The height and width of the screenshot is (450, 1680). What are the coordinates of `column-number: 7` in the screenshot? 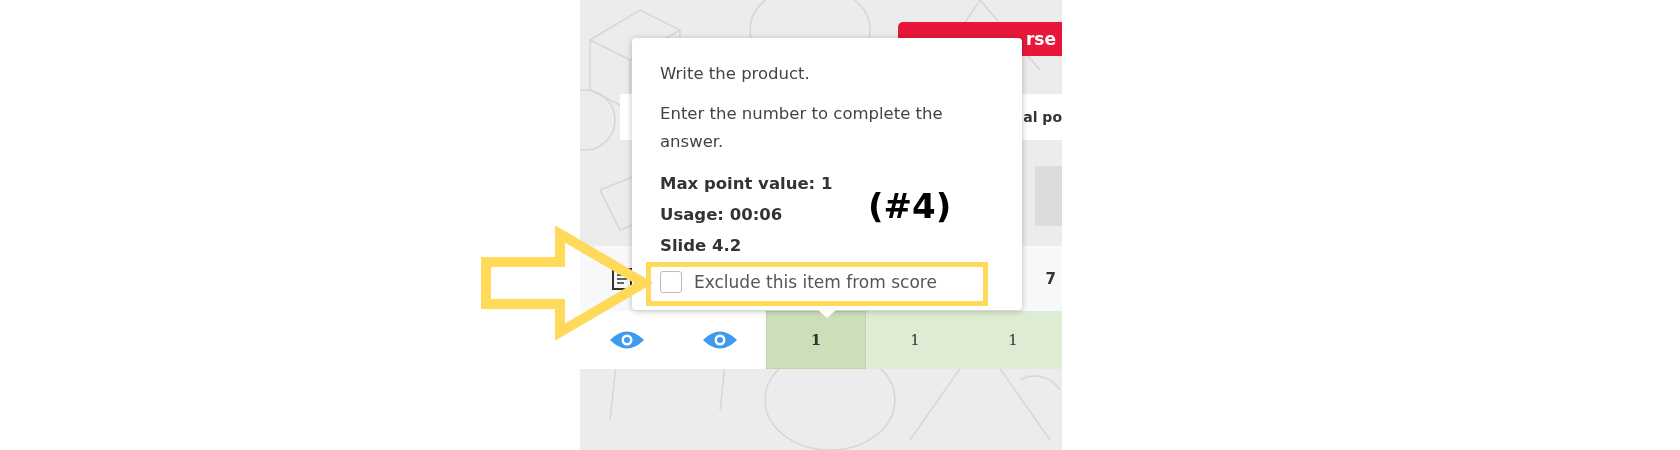 It's located at (1050, 278).